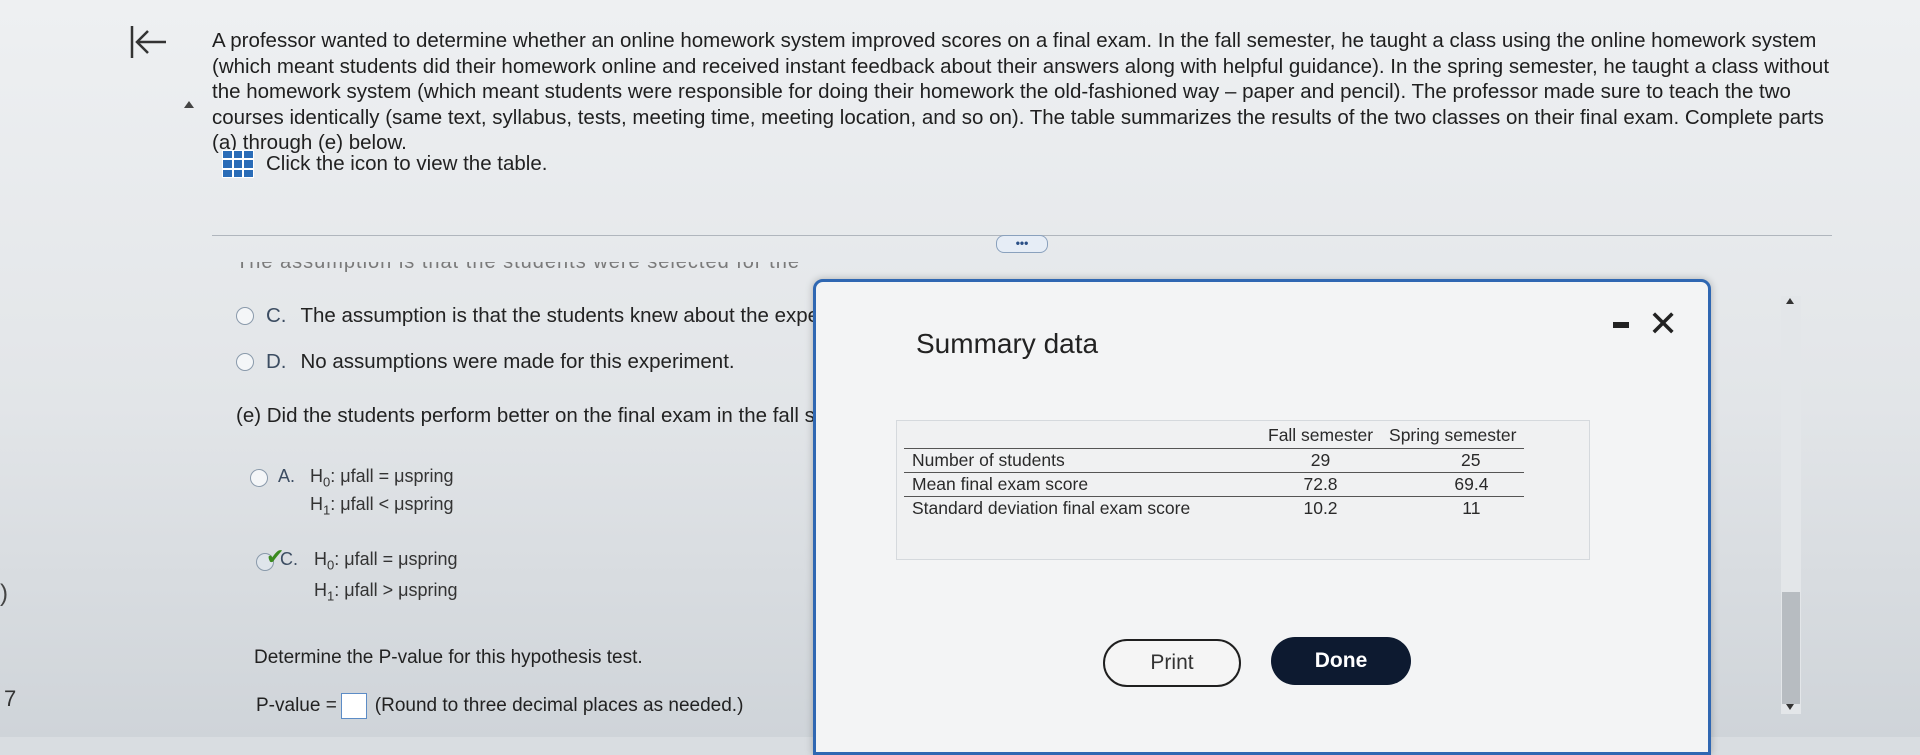 The width and height of the screenshot is (1920, 755). What do you see at coordinates (386, 592) in the screenshot?
I see `option-c-h1: H1: μfall > μspring` at bounding box center [386, 592].